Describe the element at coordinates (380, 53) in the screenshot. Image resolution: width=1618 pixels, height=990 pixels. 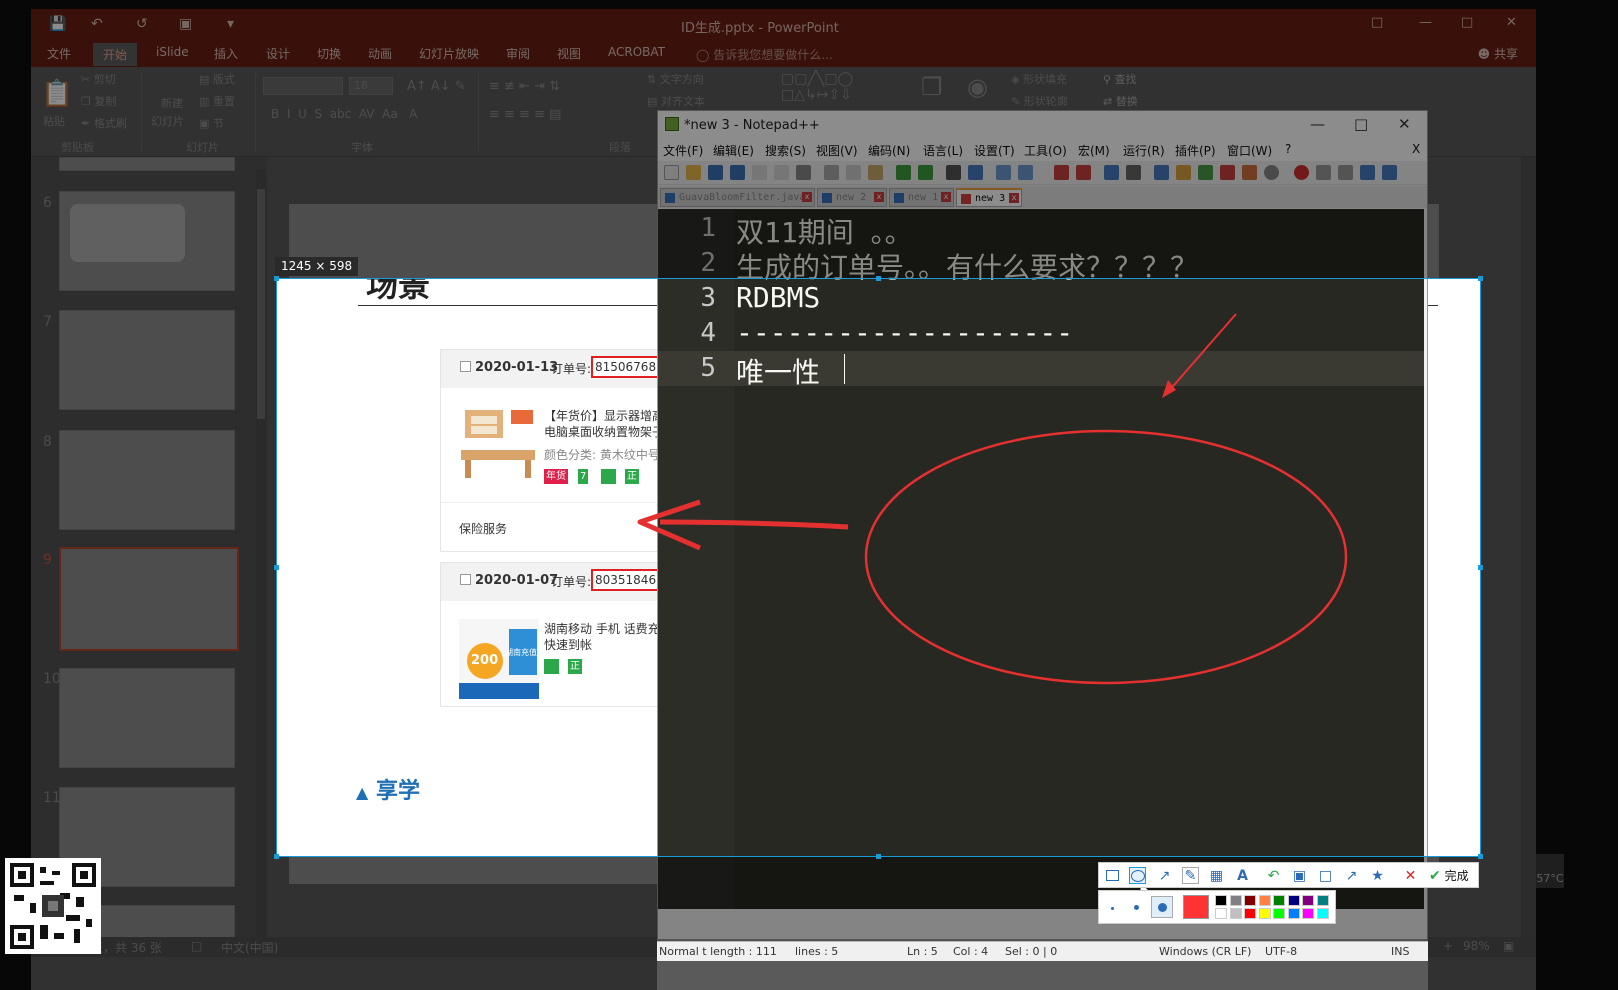
I see `tab-animations: 动画` at that location.